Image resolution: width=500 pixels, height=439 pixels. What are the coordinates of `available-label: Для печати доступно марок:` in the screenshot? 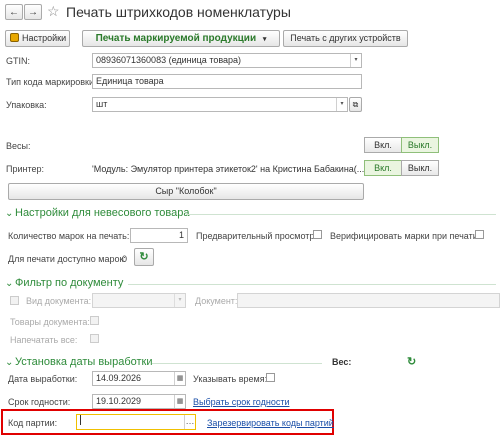 It's located at (67, 259).